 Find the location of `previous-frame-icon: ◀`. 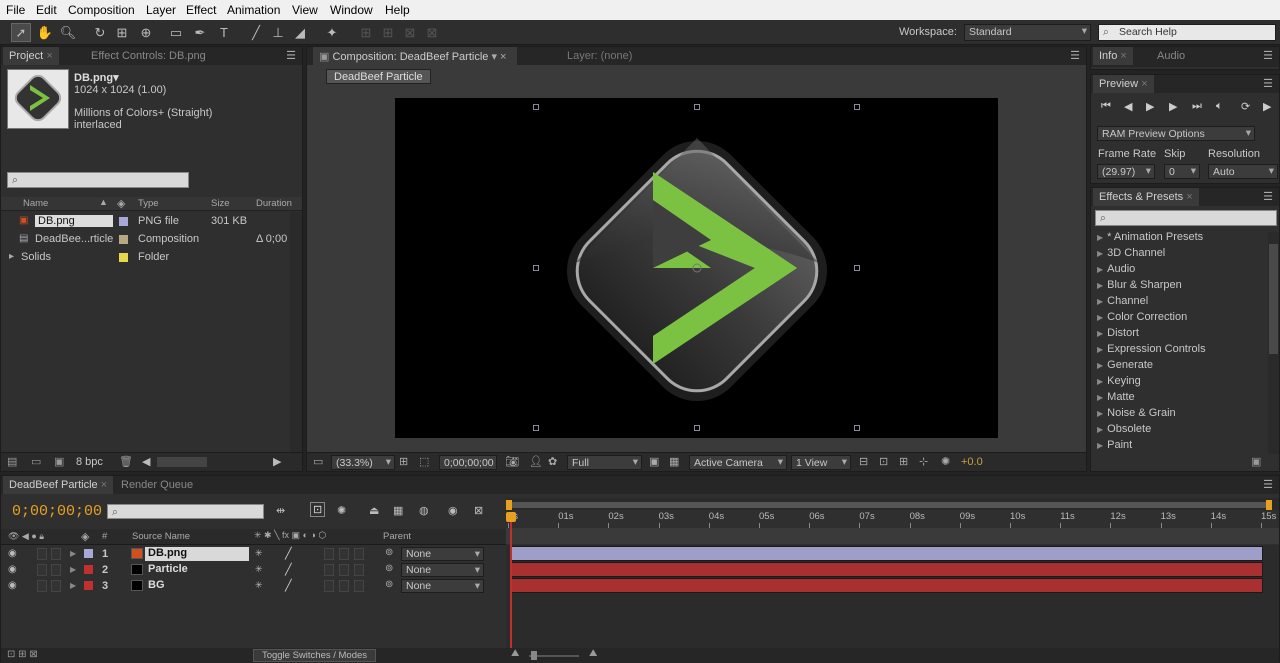

previous-frame-icon: ◀ is located at coordinates (1128, 106).